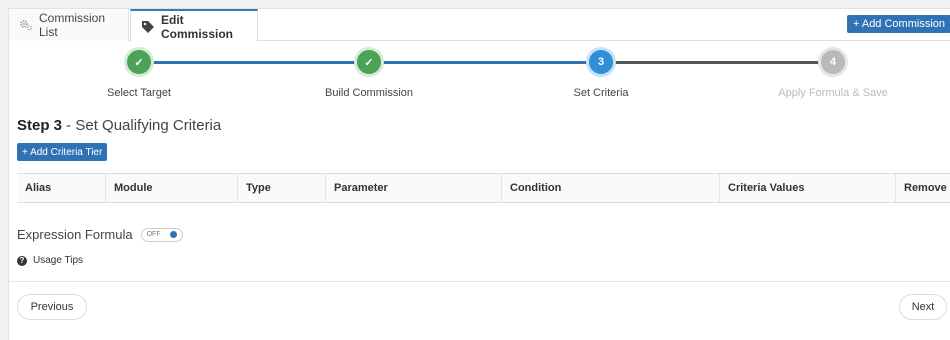 This screenshot has width=950, height=340. I want to click on tab-edit-commission: Edit Commission, so click(194, 25).